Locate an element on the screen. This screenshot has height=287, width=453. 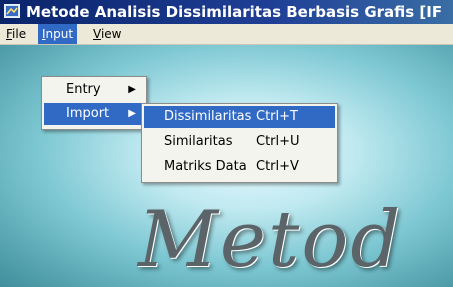
menu-input: Input is located at coordinates (58, 34).